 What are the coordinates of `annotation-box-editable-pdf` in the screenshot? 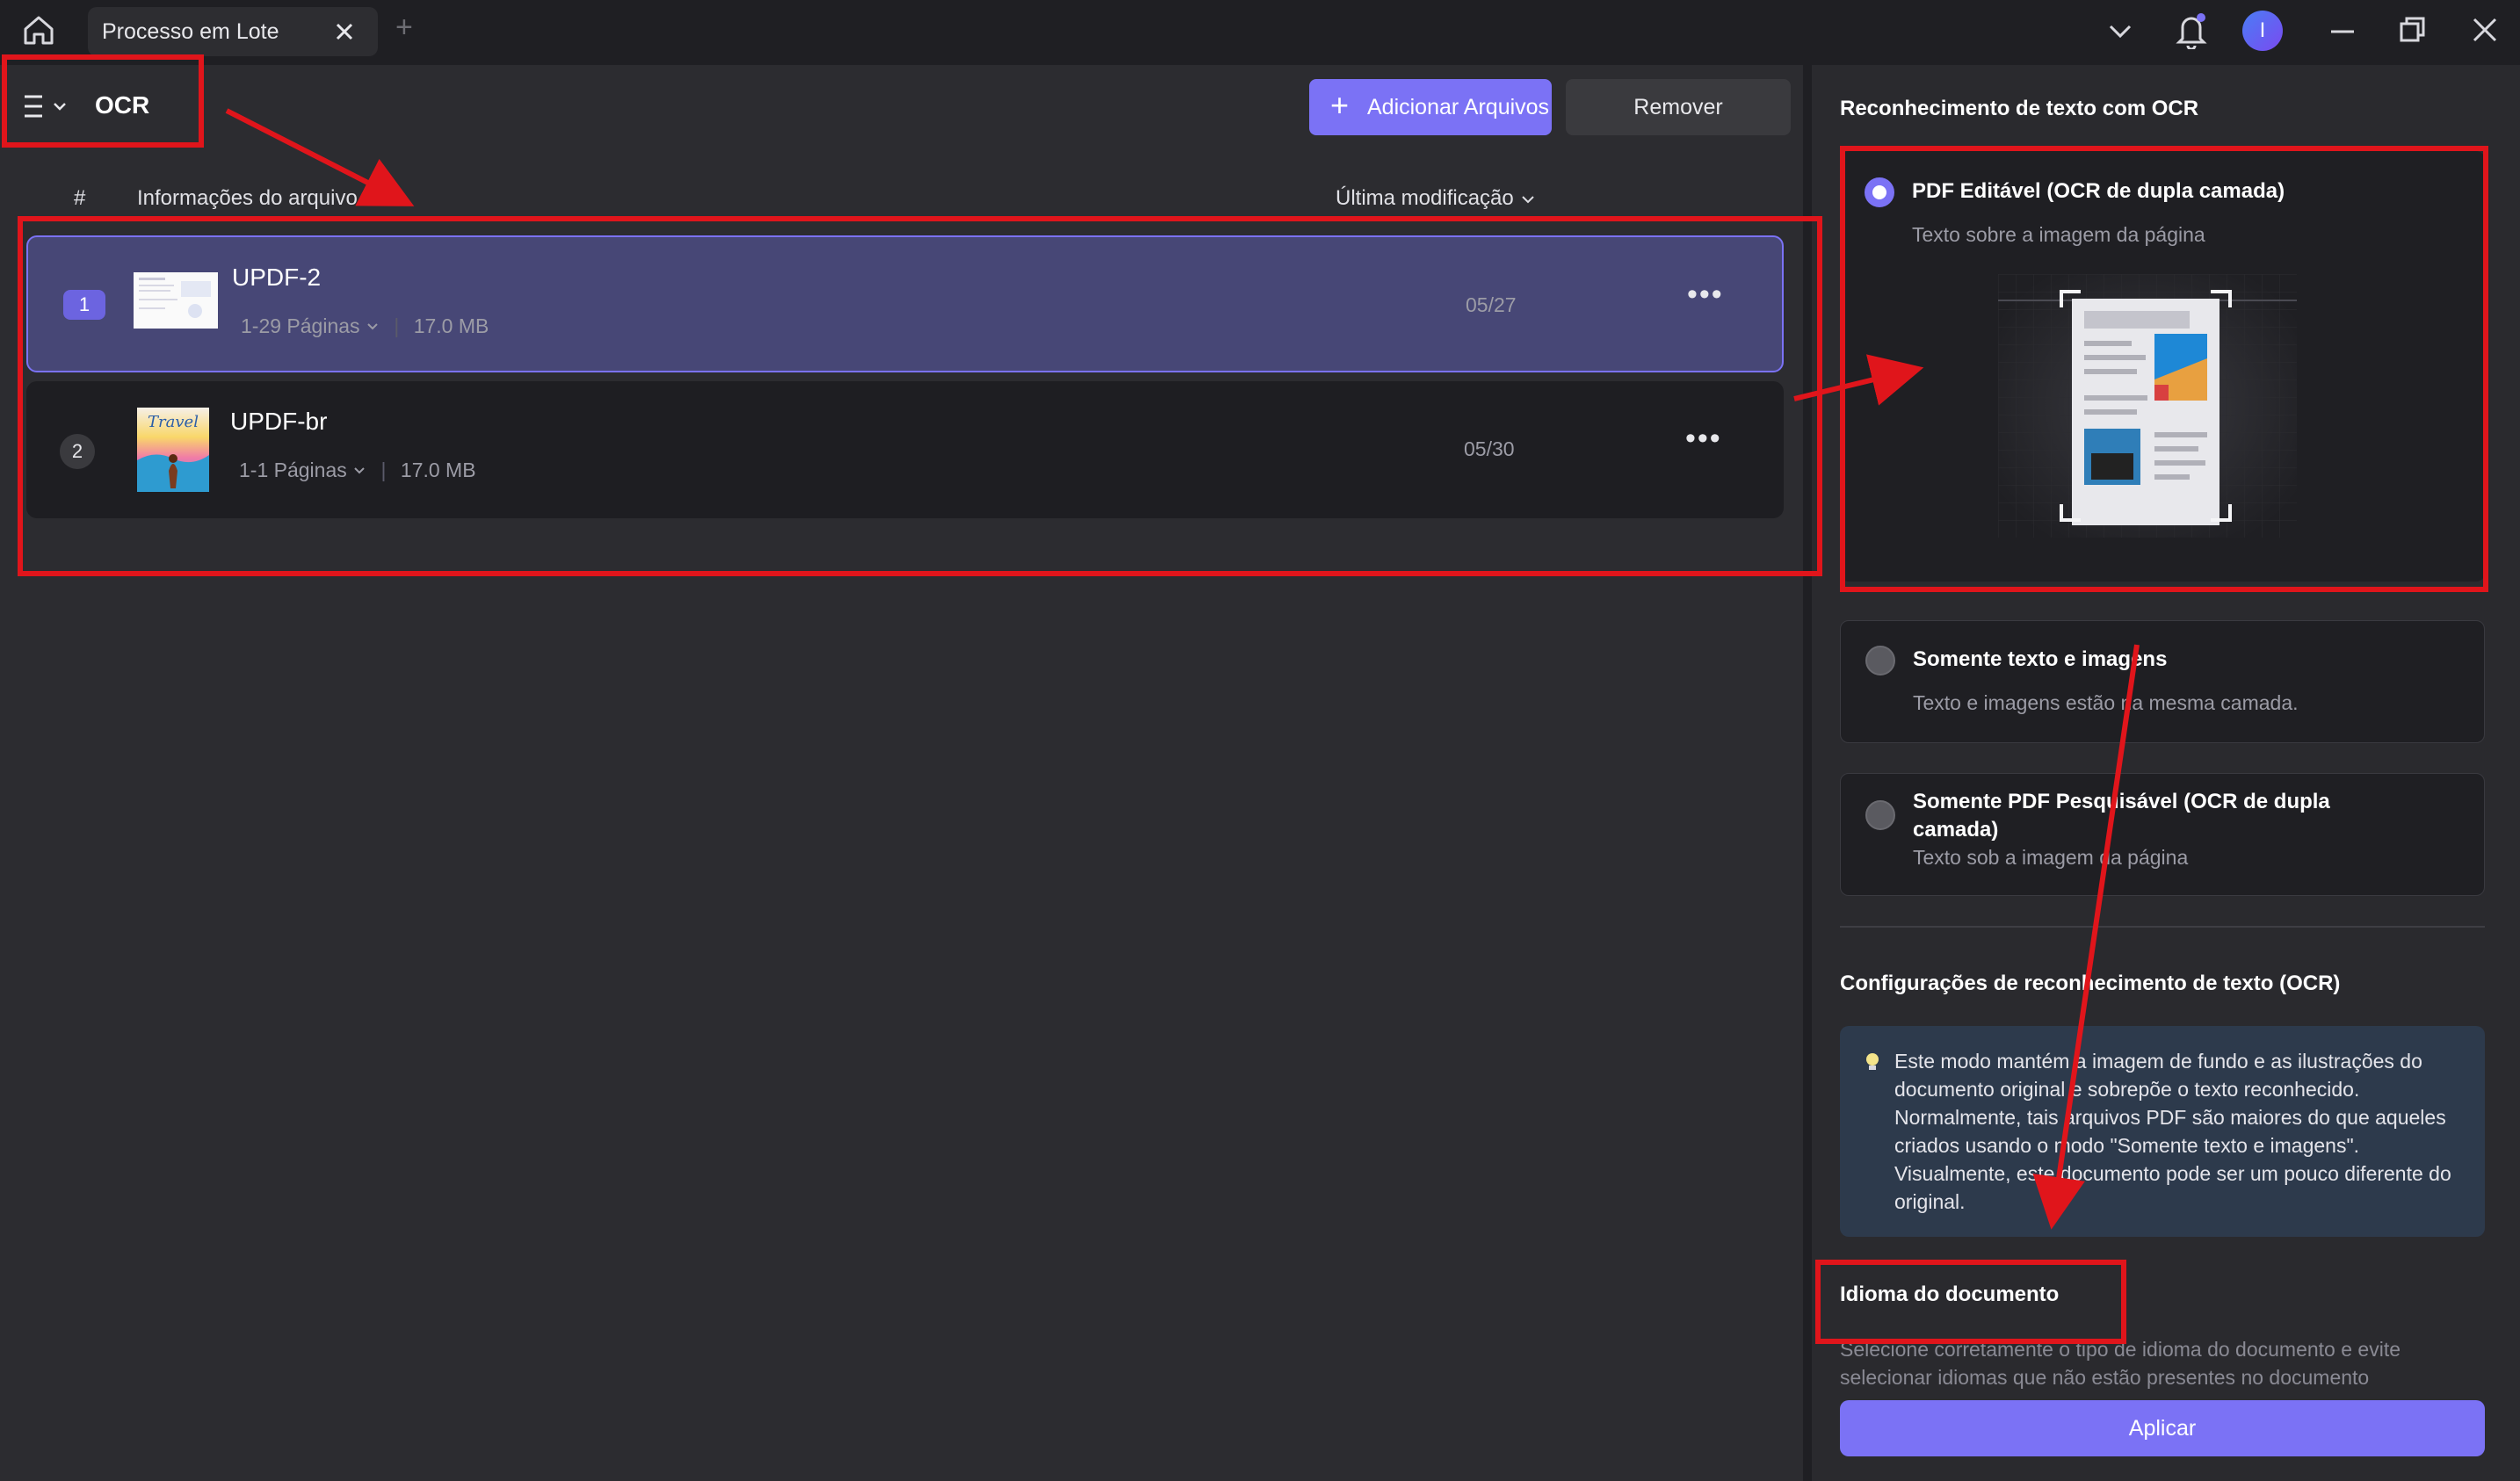 It's located at (2164, 369).